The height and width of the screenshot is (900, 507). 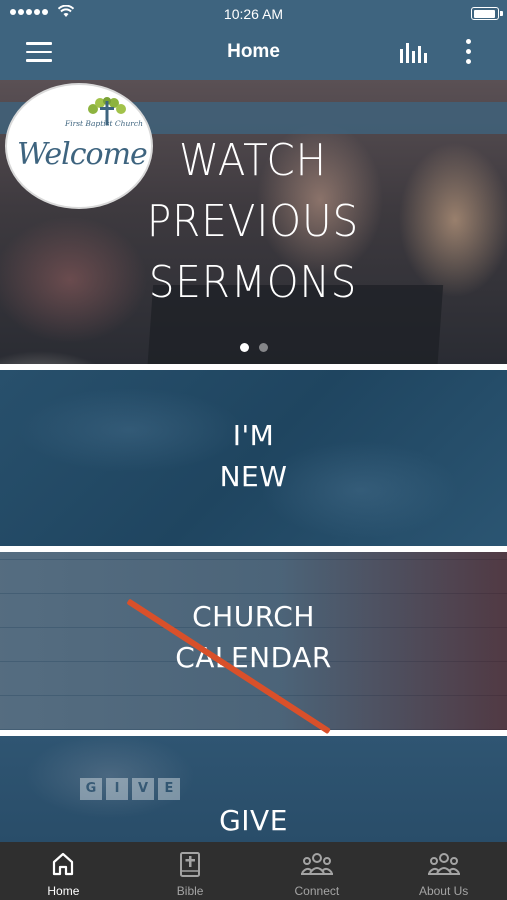 What do you see at coordinates (253, 476) in the screenshot?
I see `tile-label-line: NEW` at bounding box center [253, 476].